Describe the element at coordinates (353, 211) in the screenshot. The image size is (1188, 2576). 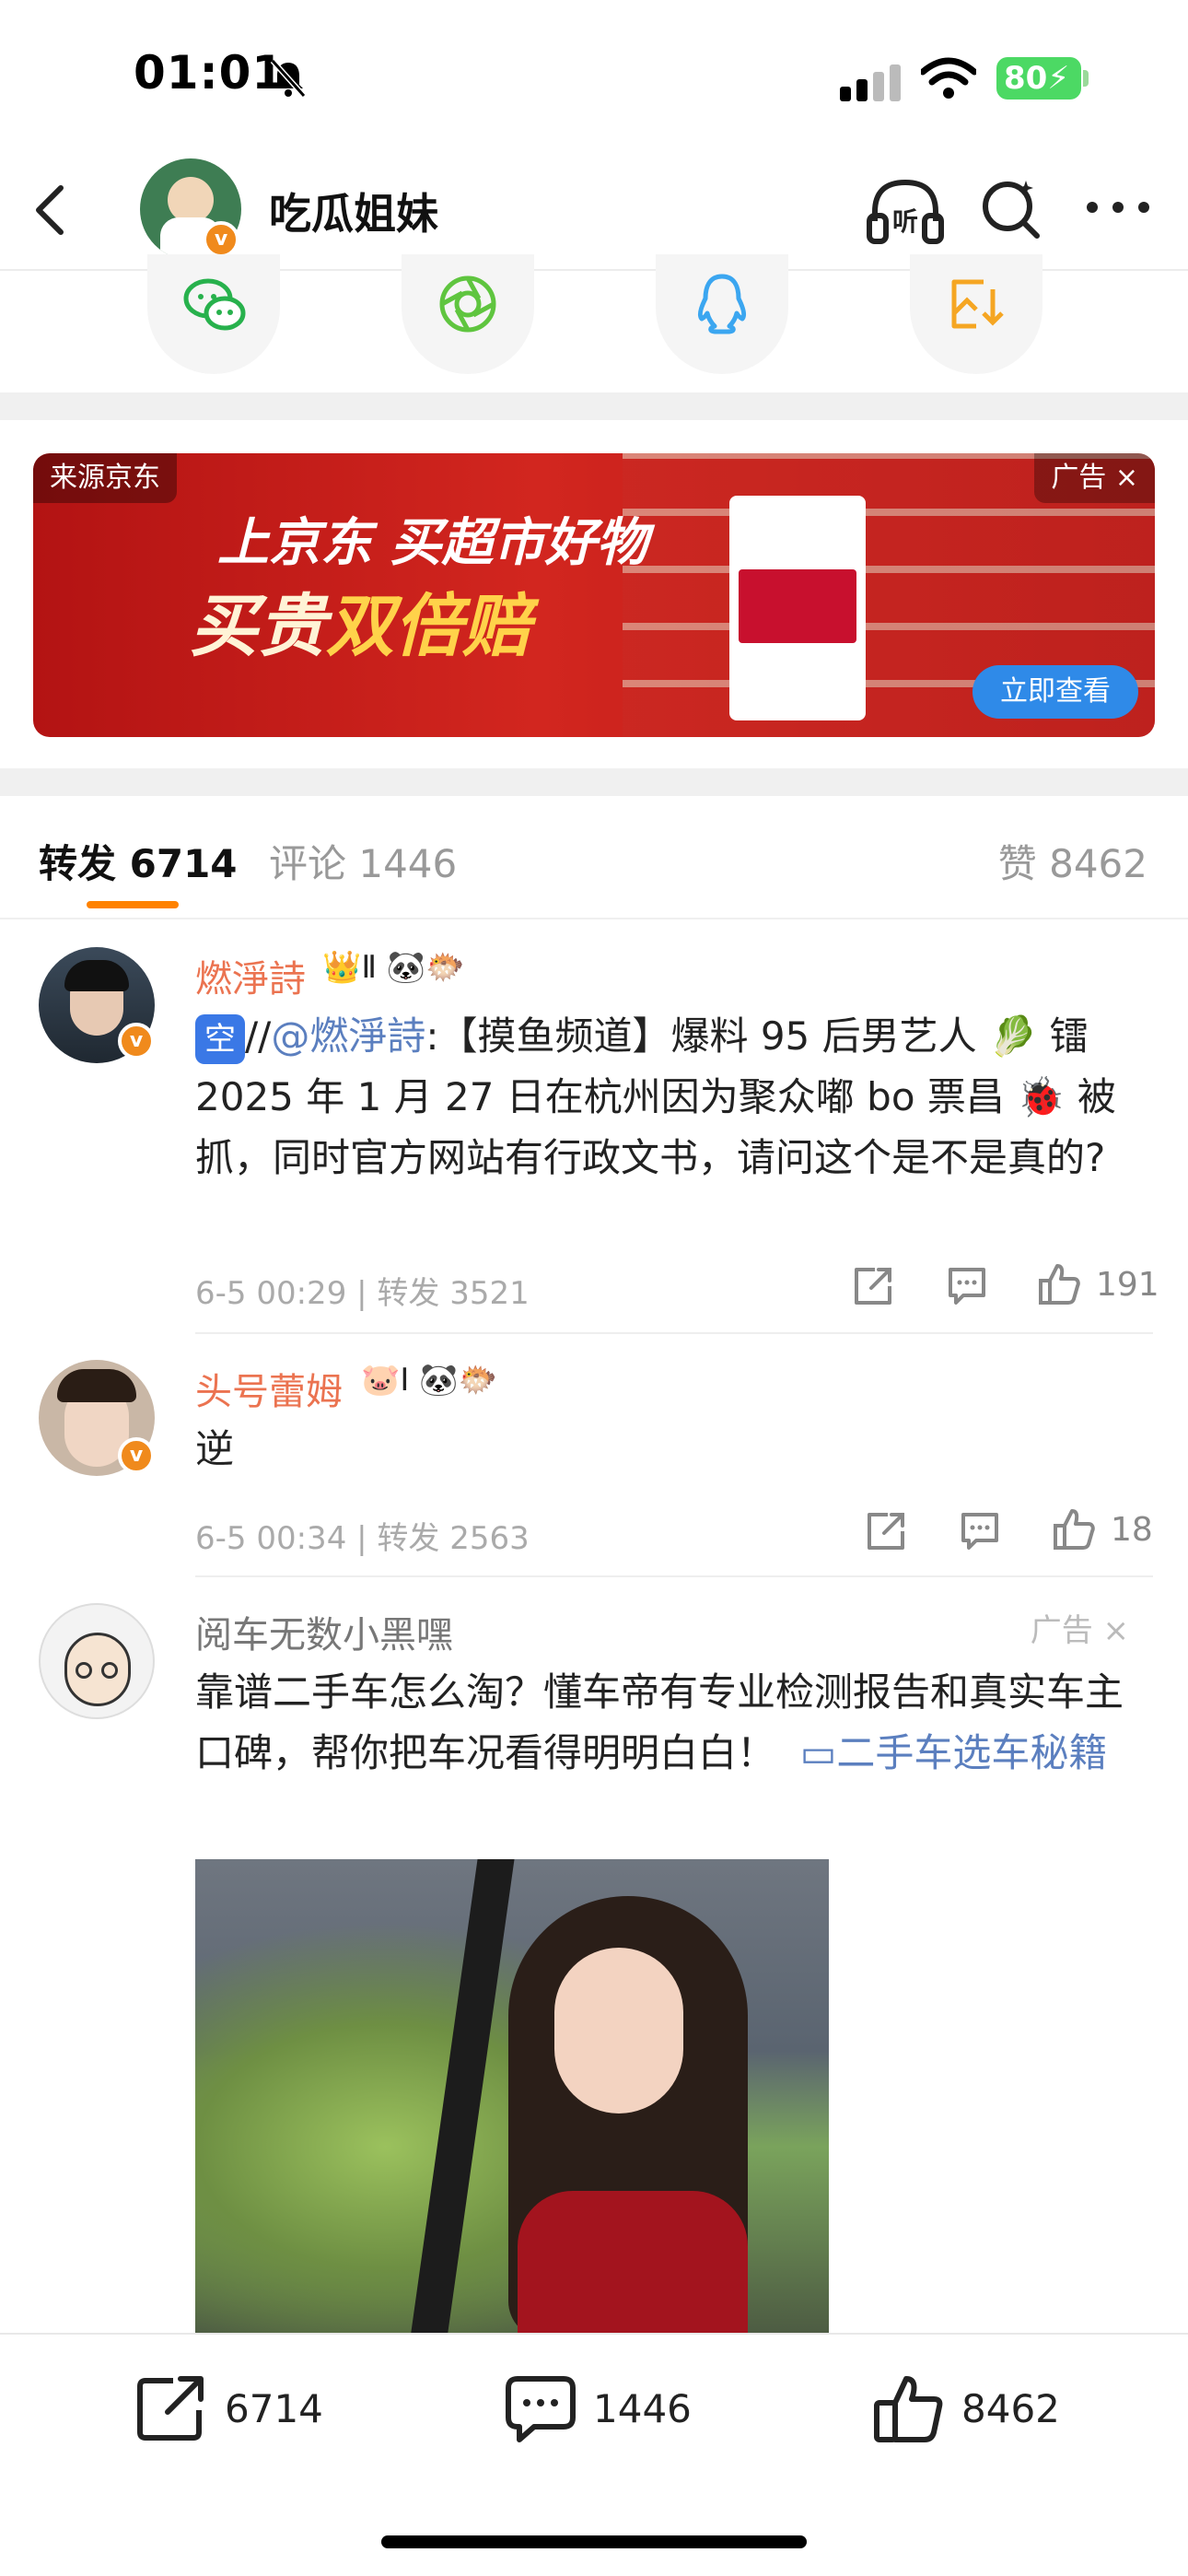
I see `account-name: 吃瓜姐妹` at that location.